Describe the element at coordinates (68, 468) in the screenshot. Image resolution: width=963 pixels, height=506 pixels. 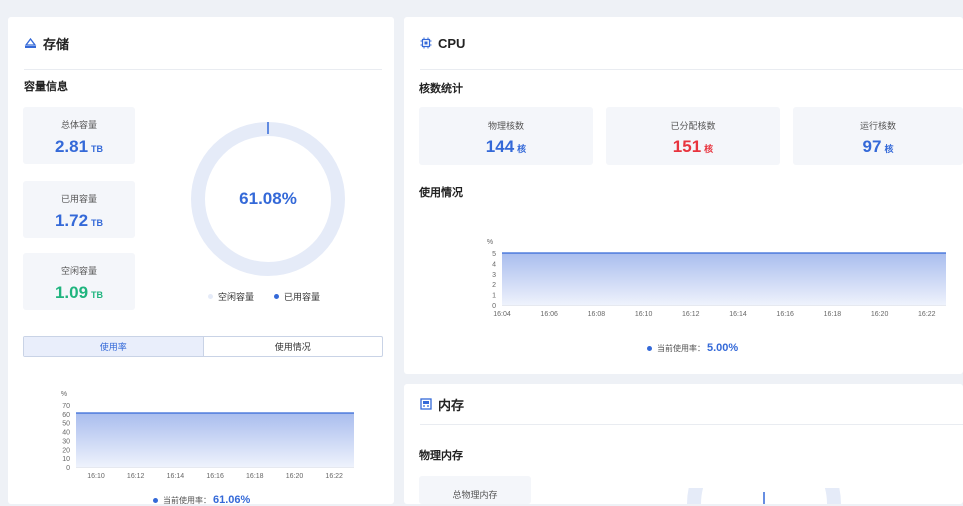
I see `storage-chart-ytick: 0` at that location.